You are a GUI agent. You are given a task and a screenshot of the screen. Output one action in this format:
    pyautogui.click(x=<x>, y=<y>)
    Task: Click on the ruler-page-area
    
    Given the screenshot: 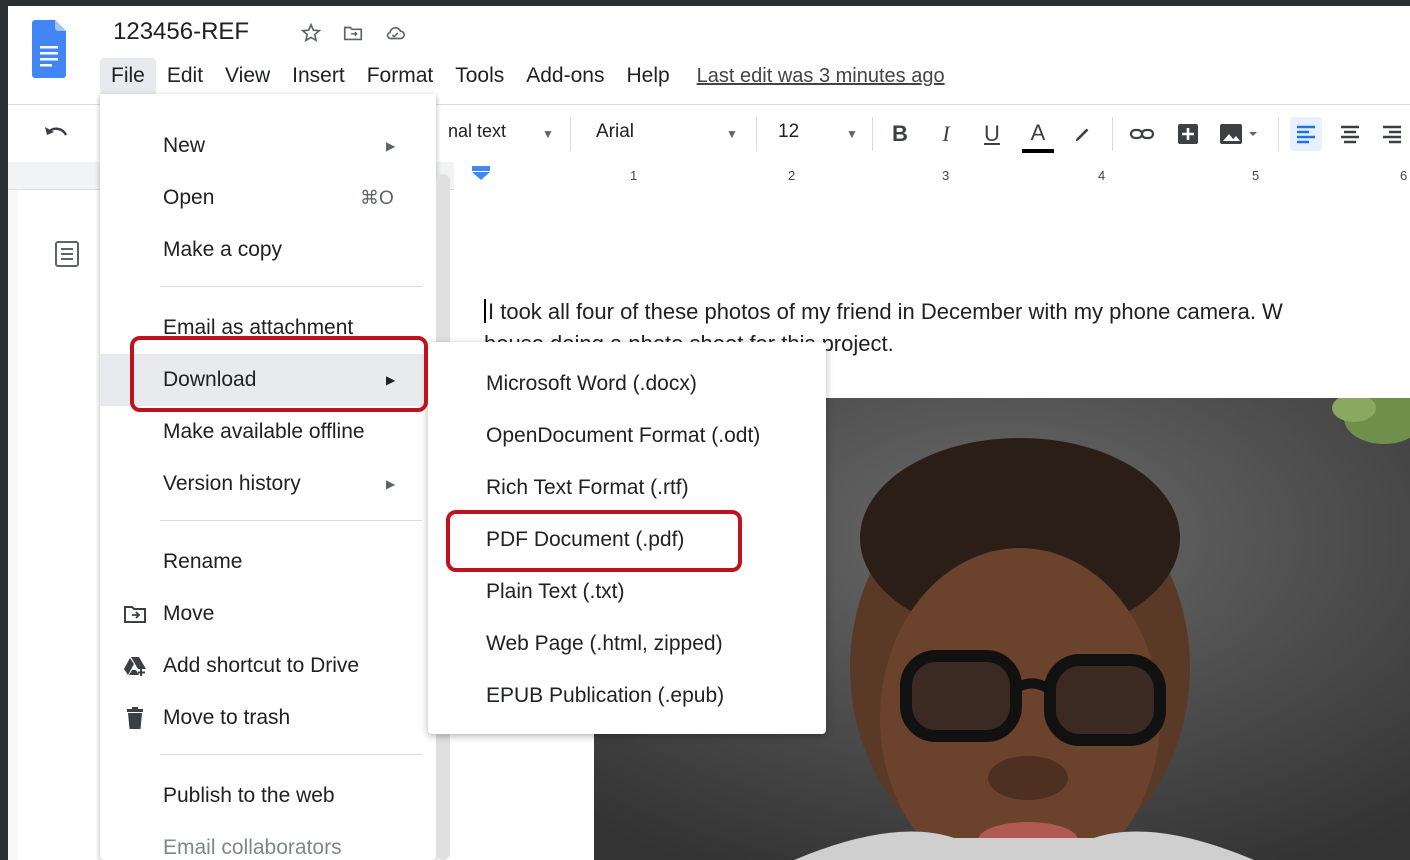 What is the action you would take?
    pyautogui.click(x=932, y=176)
    